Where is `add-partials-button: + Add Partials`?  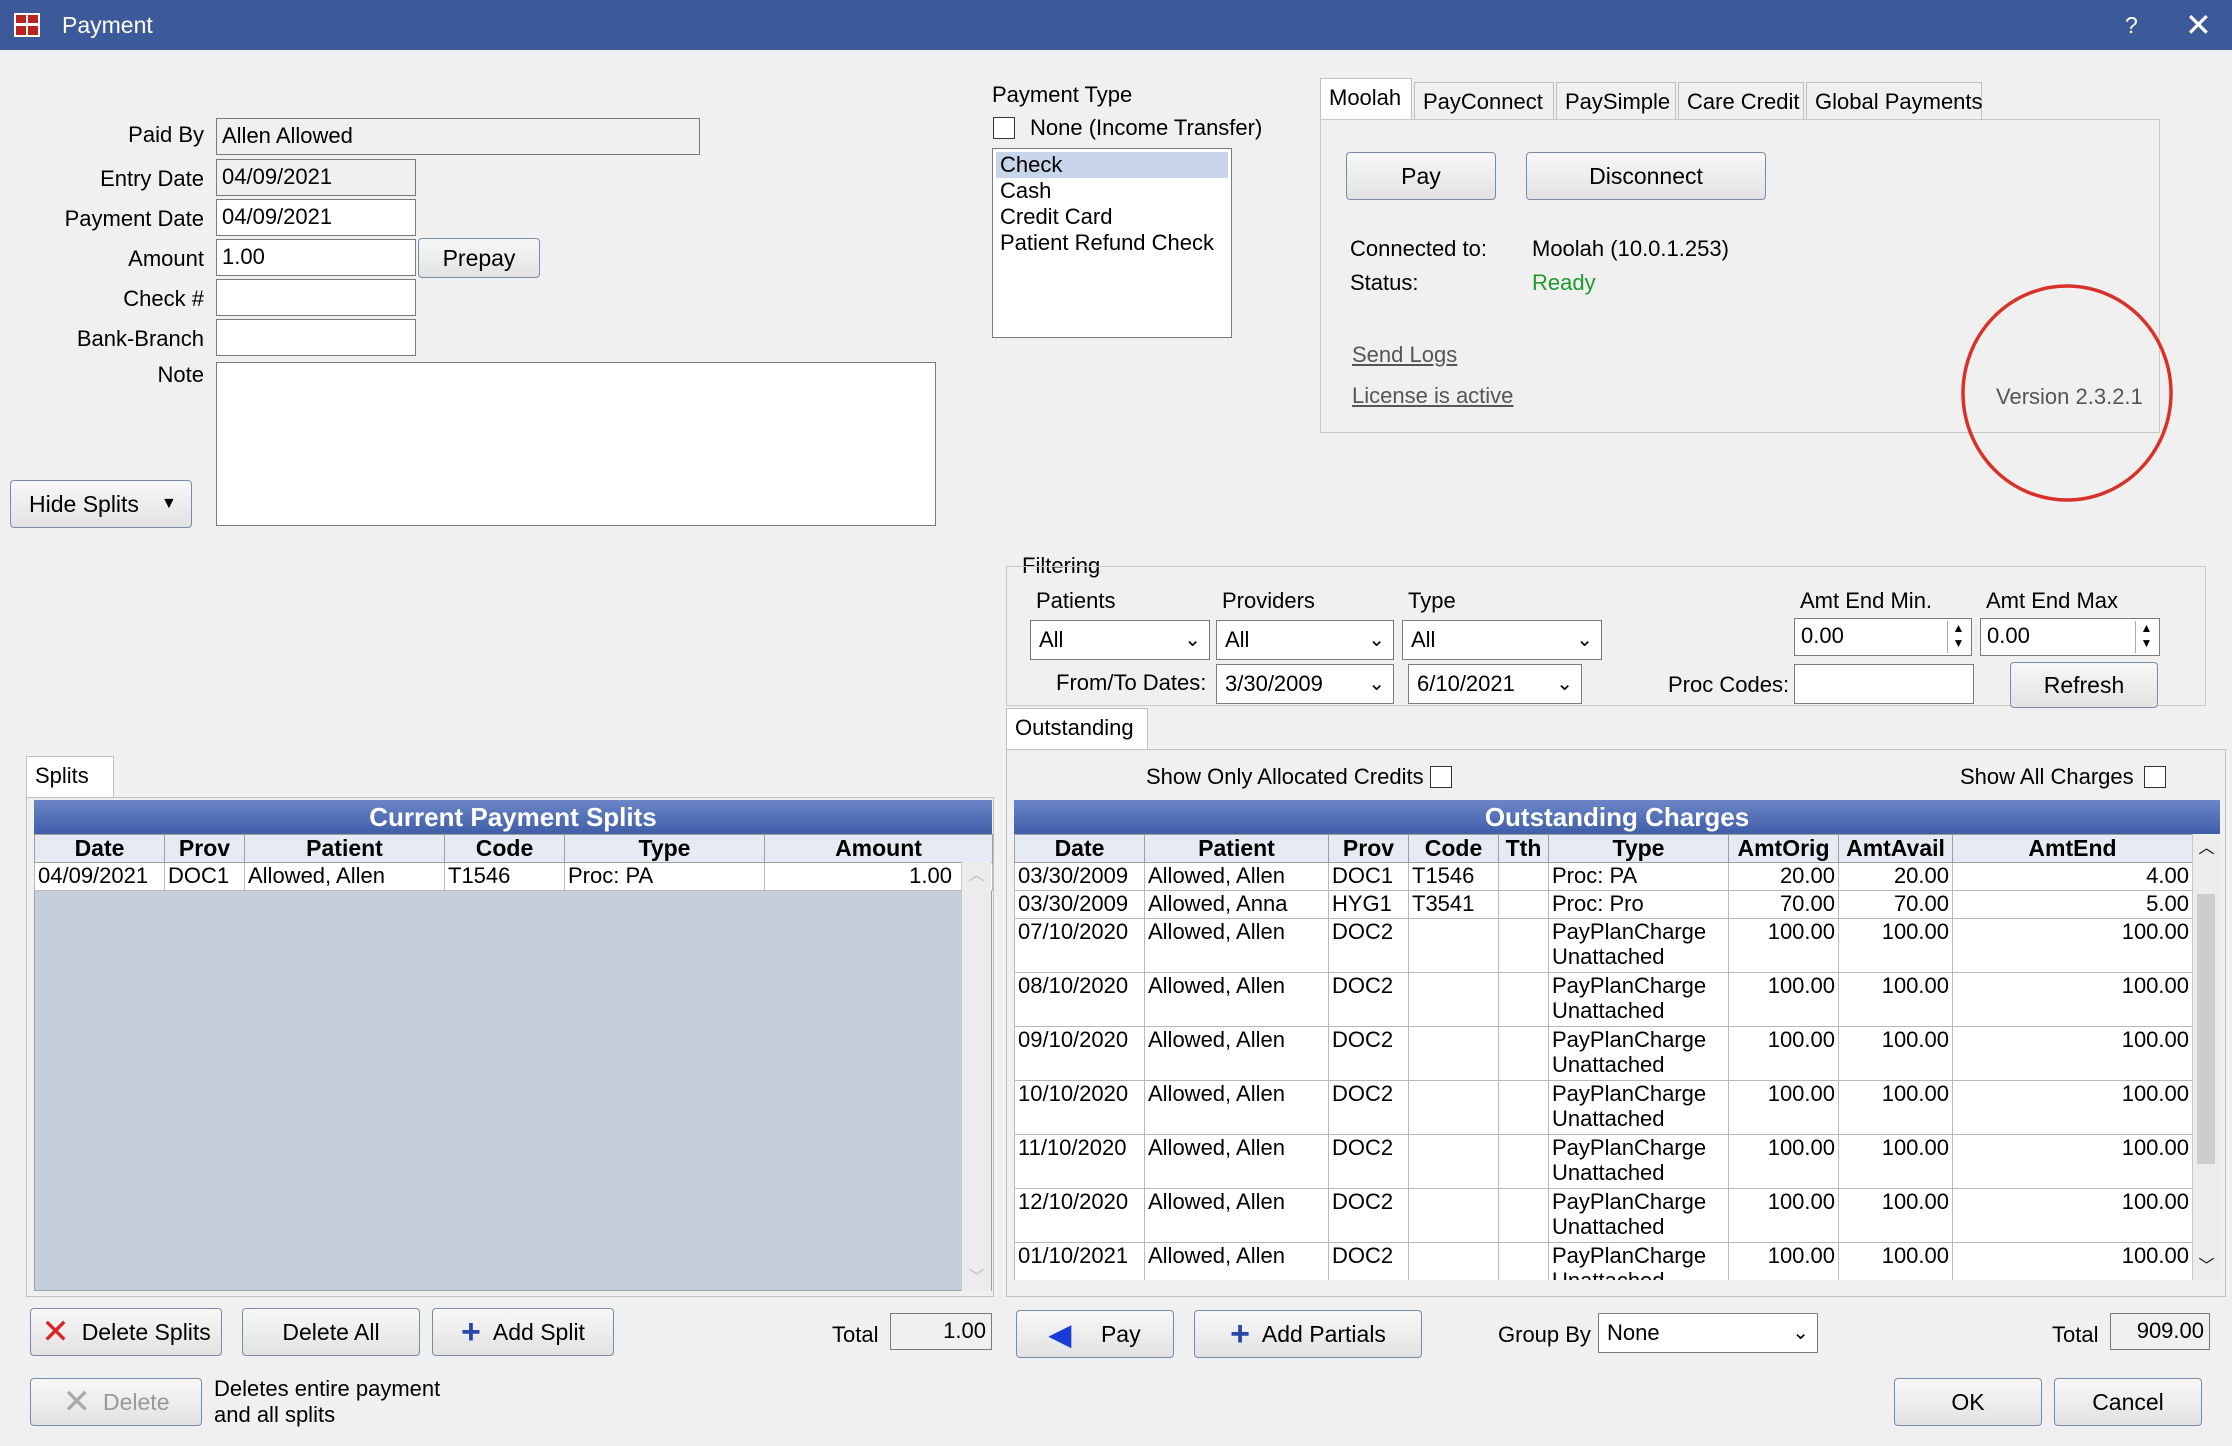 add-partials-button: + Add Partials is located at coordinates (1308, 1334).